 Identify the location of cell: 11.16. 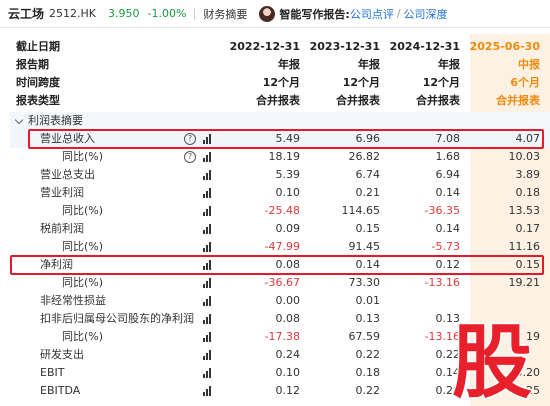
(524, 246).